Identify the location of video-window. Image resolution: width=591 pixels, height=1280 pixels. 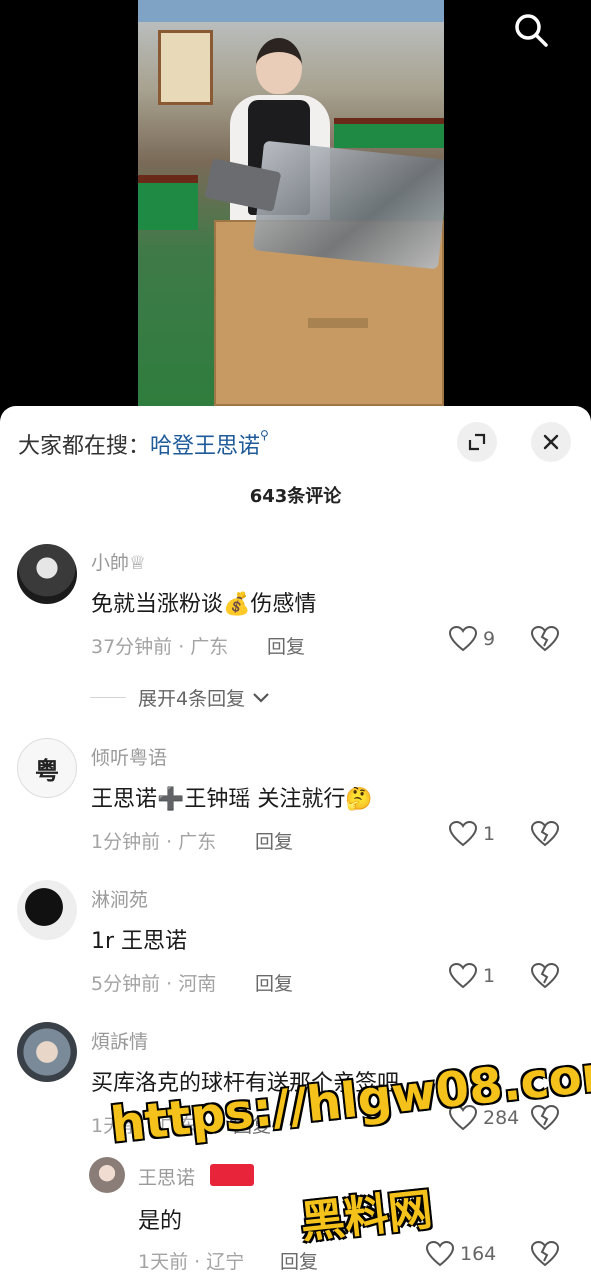
(185, 67).